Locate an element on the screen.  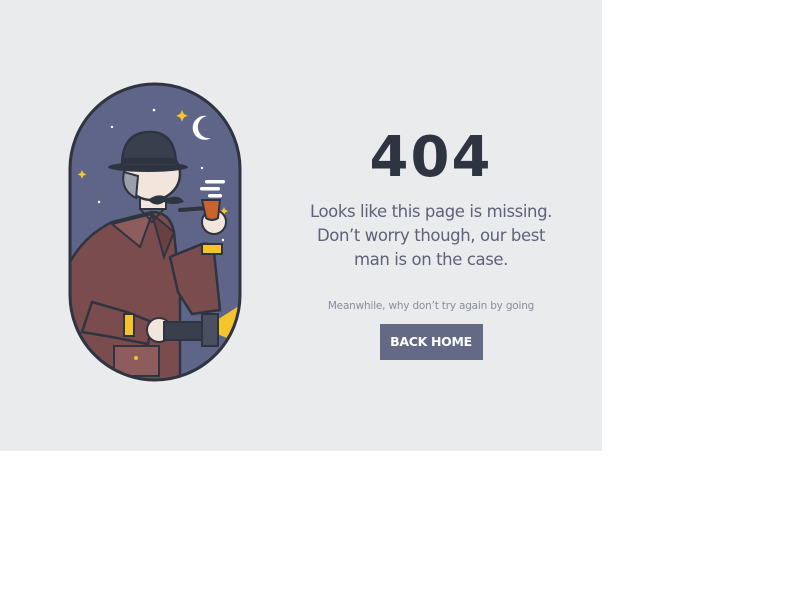
error-message-line-2: Don’t worry though, our best is located at coordinates (431, 235).